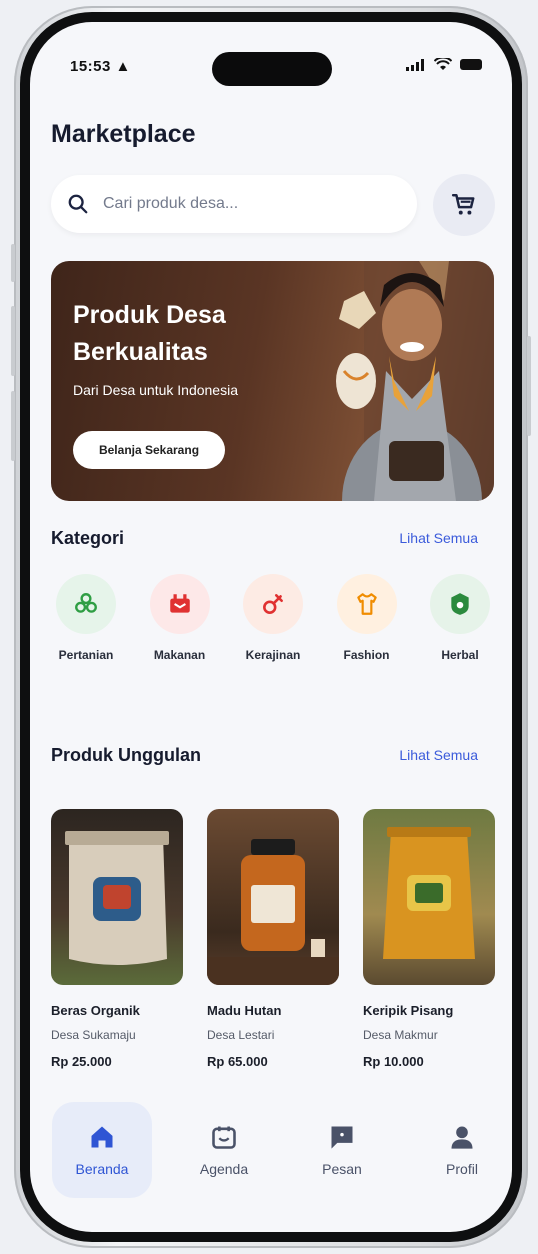  What do you see at coordinates (462, 1169) in the screenshot?
I see `tab-label: Profil` at bounding box center [462, 1169].